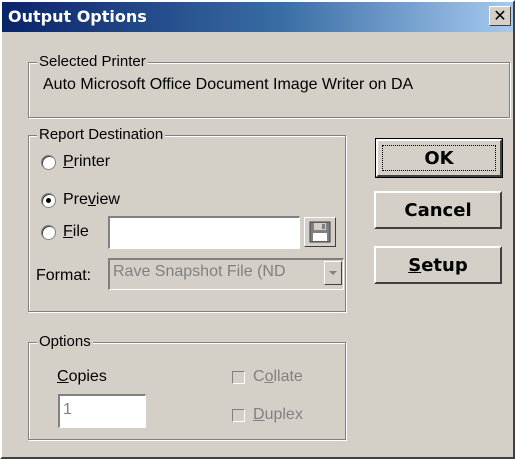 The height and width of the screenshot is (459, 515). Describe the element at coordinates (82, 376) in the screenshot. I see `copies-label: Copies` at that location.